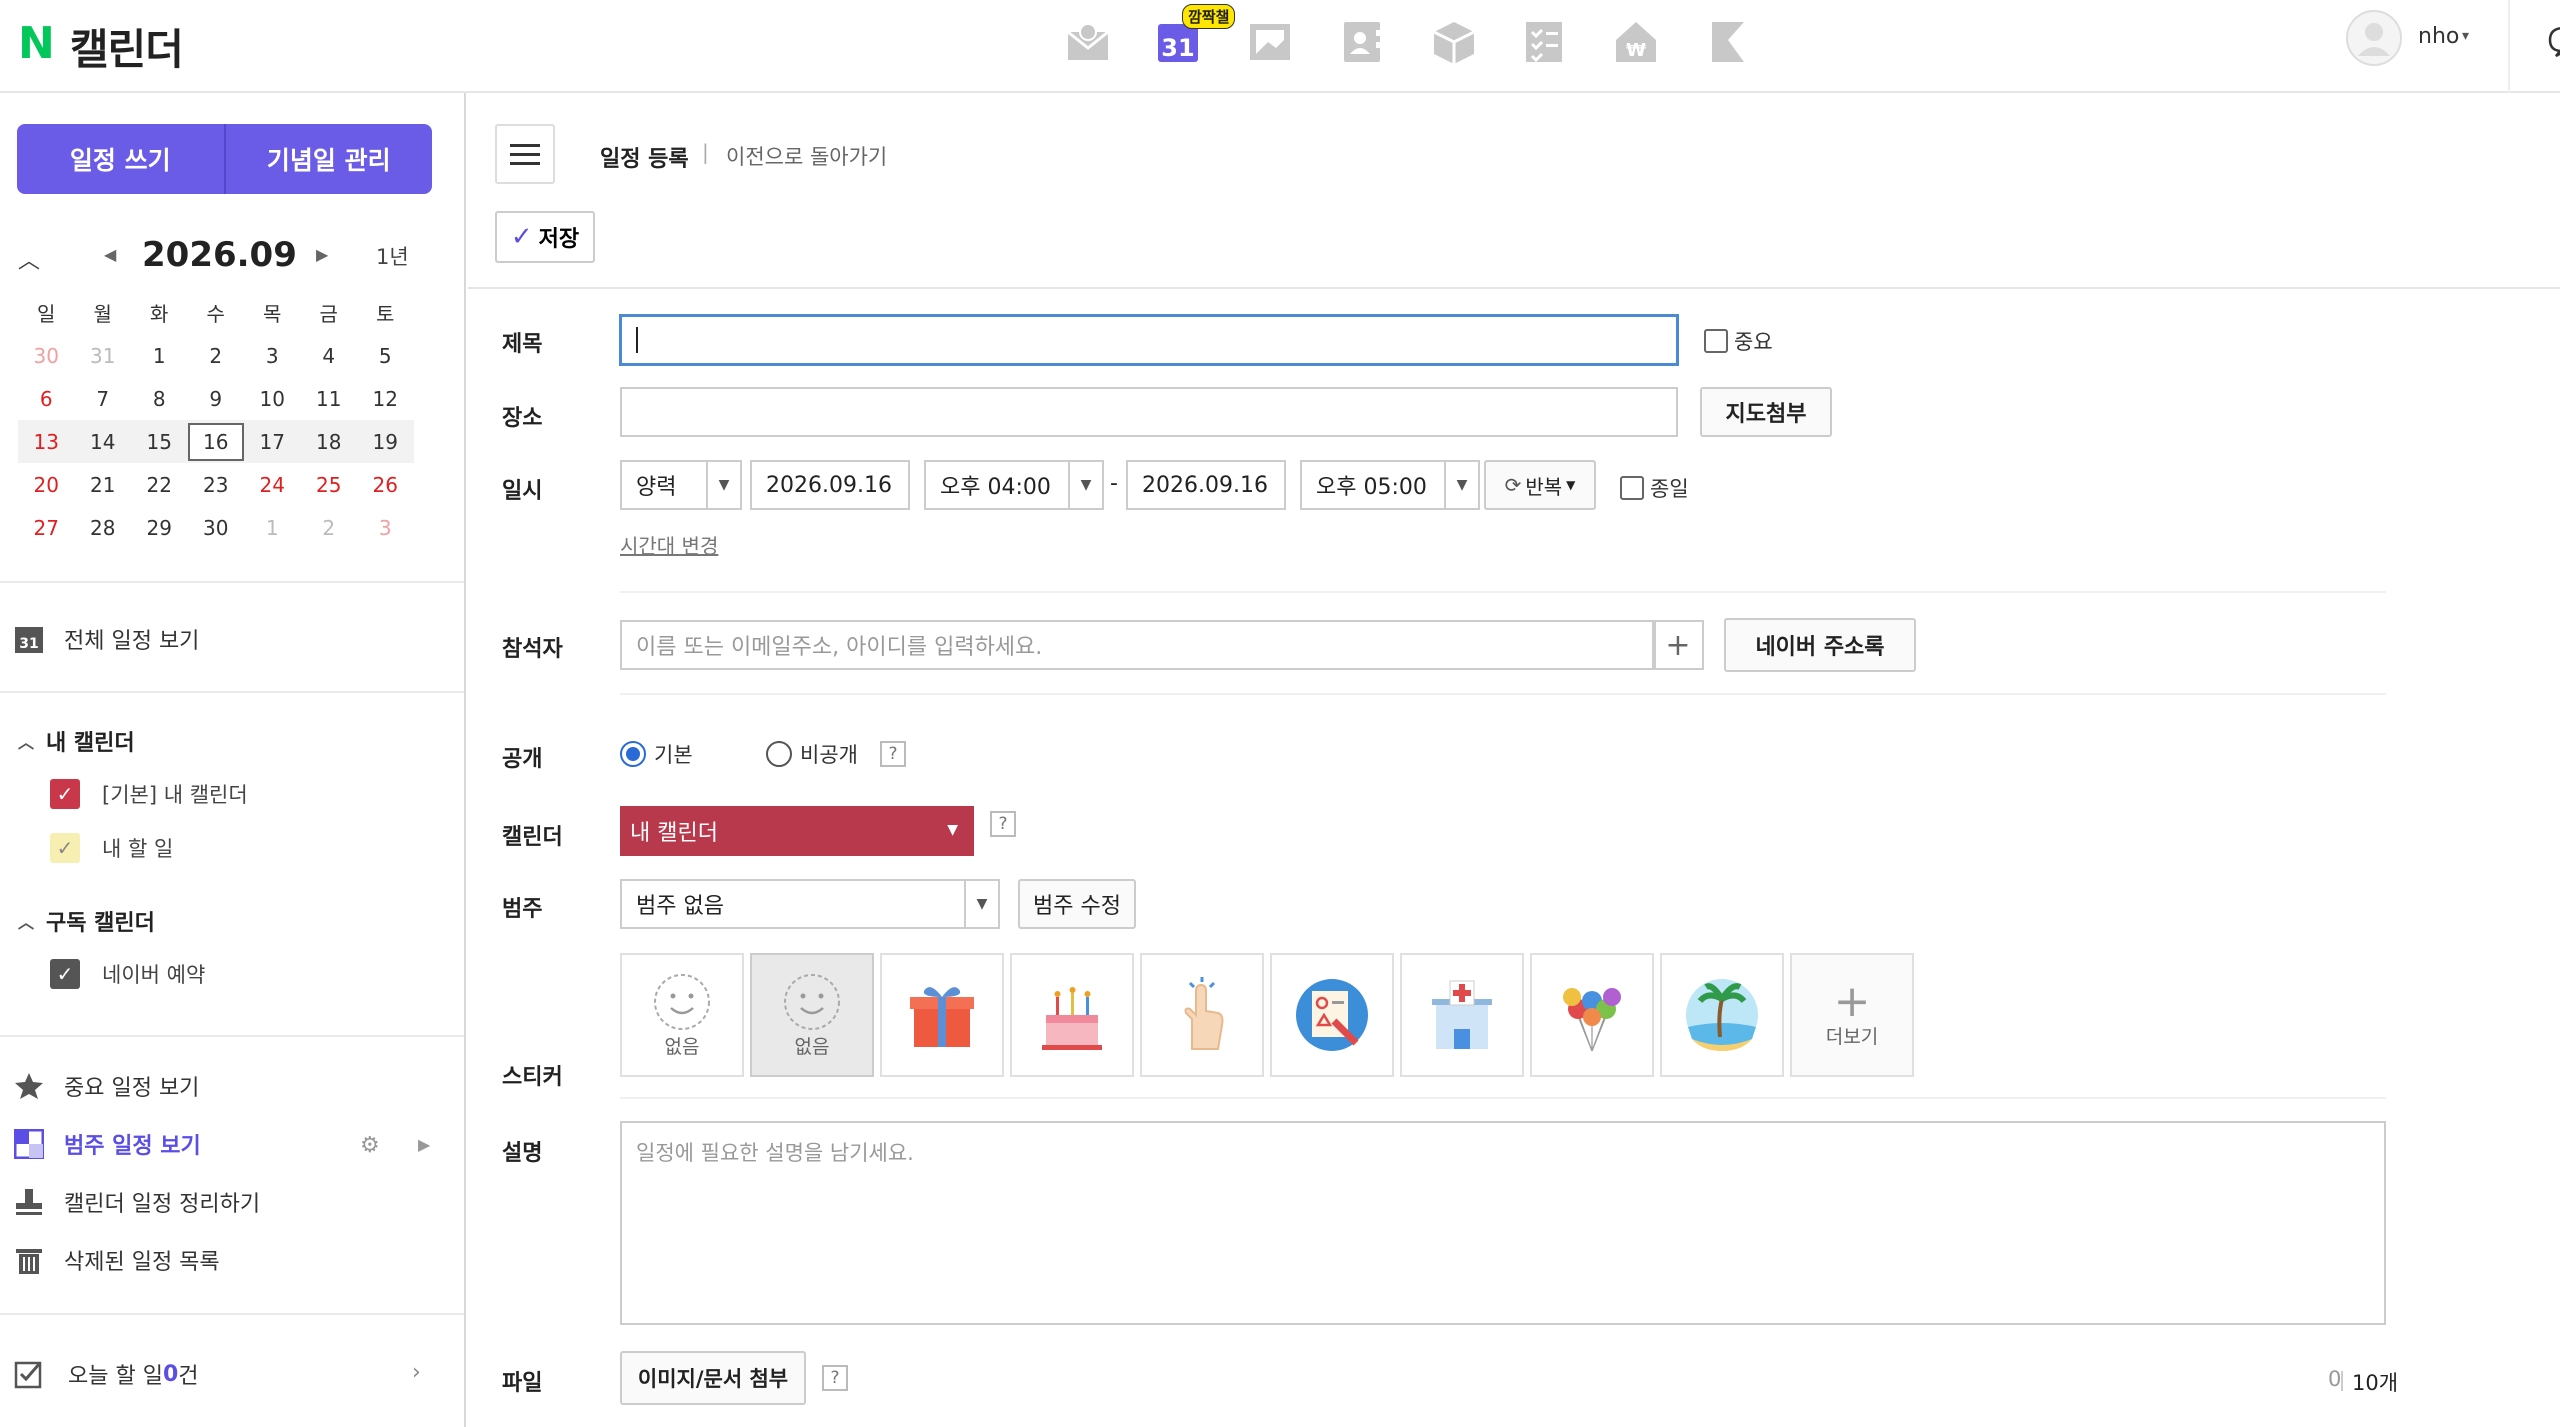  Describe the element at coordinates (159, 528) in the screenshot. I see `day-cell: 29` at that location.